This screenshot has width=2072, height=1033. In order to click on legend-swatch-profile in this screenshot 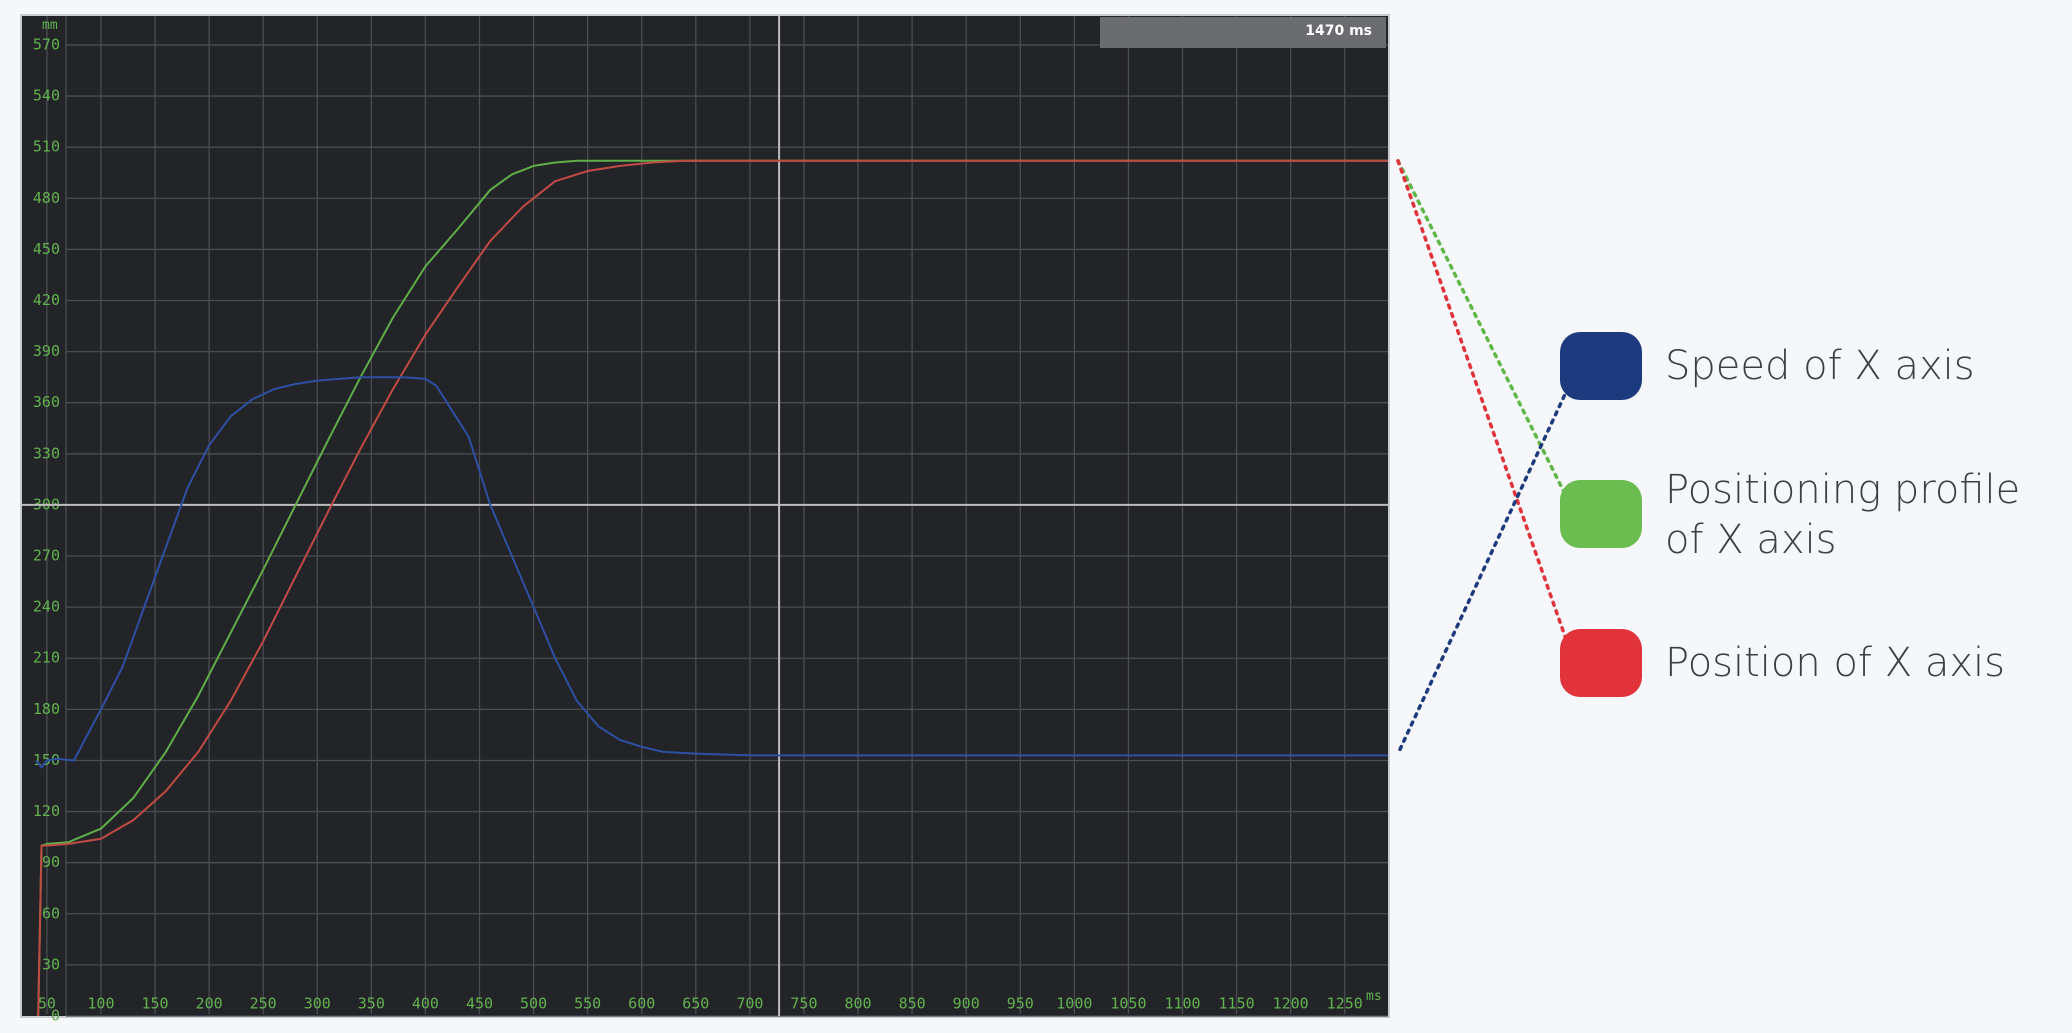, I will do `click(1601, 514)`.